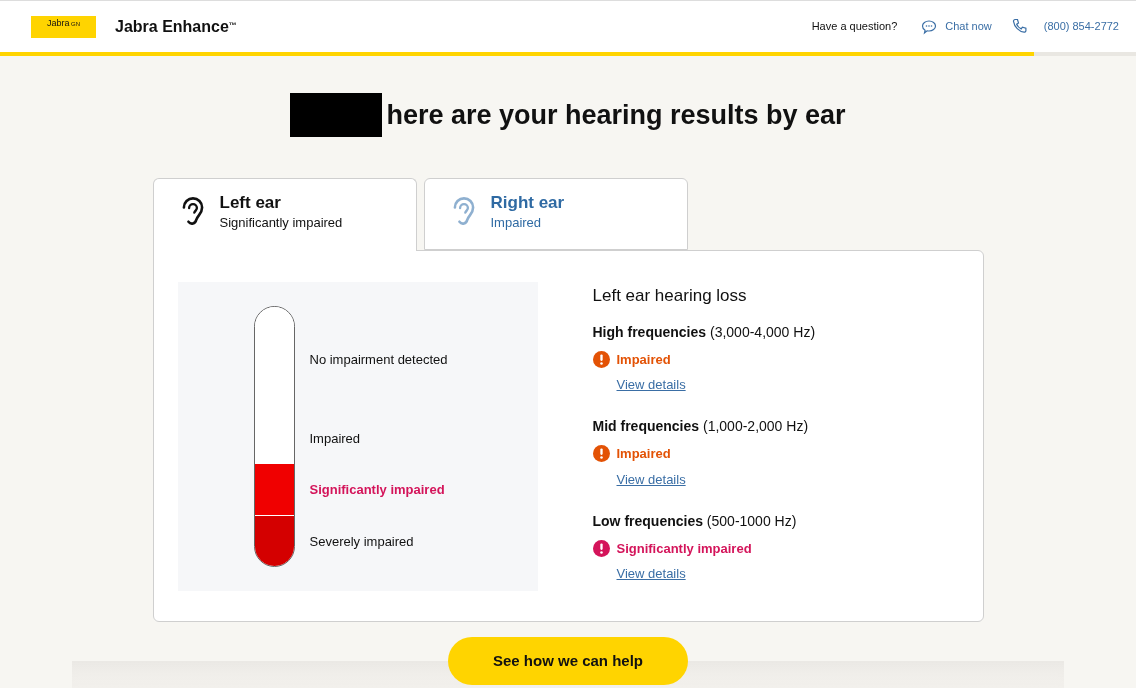 The width and height of the screenshot is (1136, 688). I want to click on phone-icon, so click(1019, 26).